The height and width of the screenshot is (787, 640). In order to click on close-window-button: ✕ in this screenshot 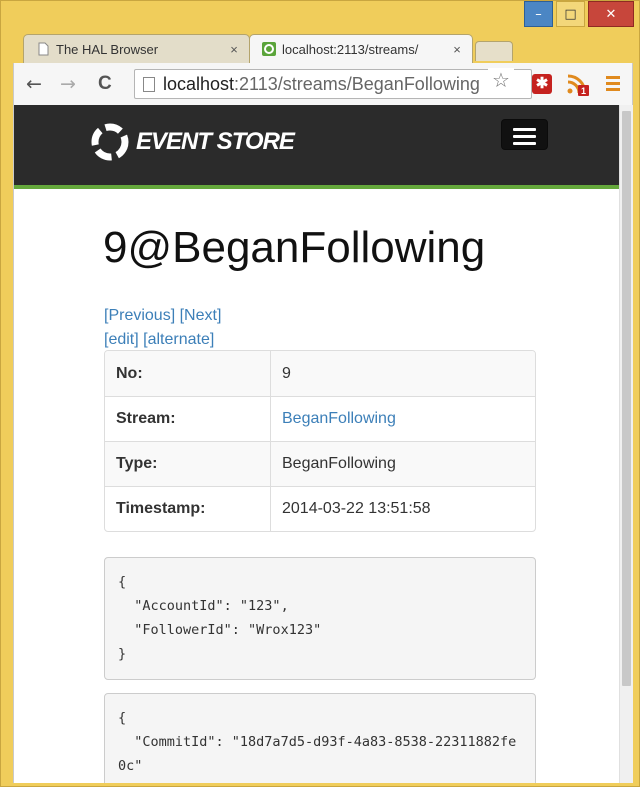, I will do `click(611, 14)`.